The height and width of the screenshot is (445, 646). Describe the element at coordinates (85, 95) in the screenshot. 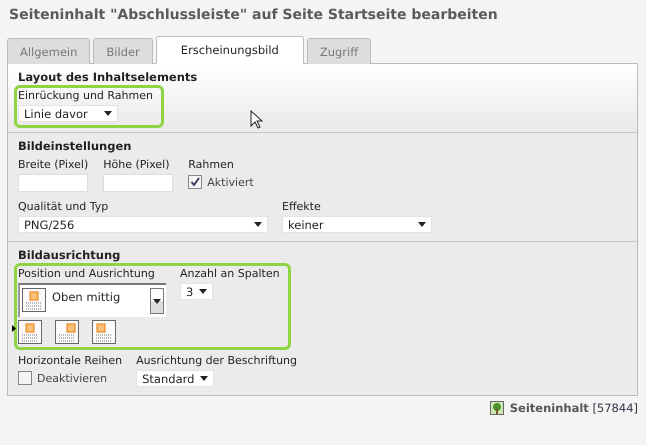

I see `field-label: Einrückung und Rahmen` at that location.